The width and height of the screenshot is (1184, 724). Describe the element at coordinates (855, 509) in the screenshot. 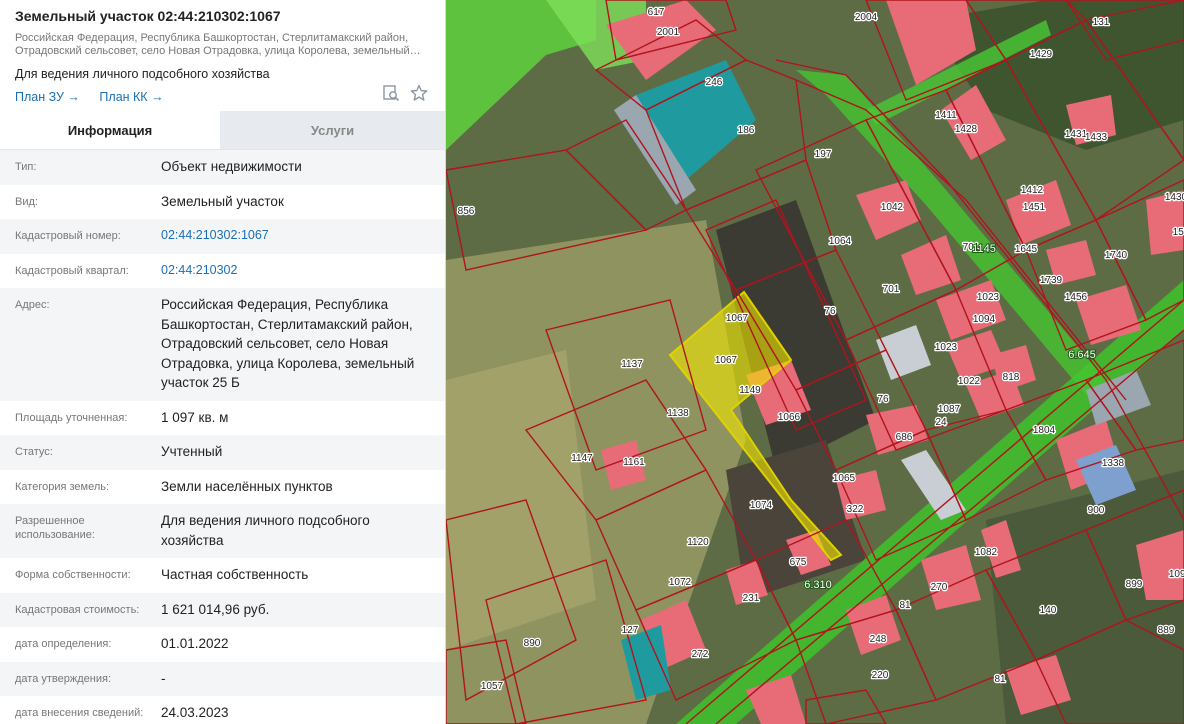

I see `parcel-label: 322` at that location.